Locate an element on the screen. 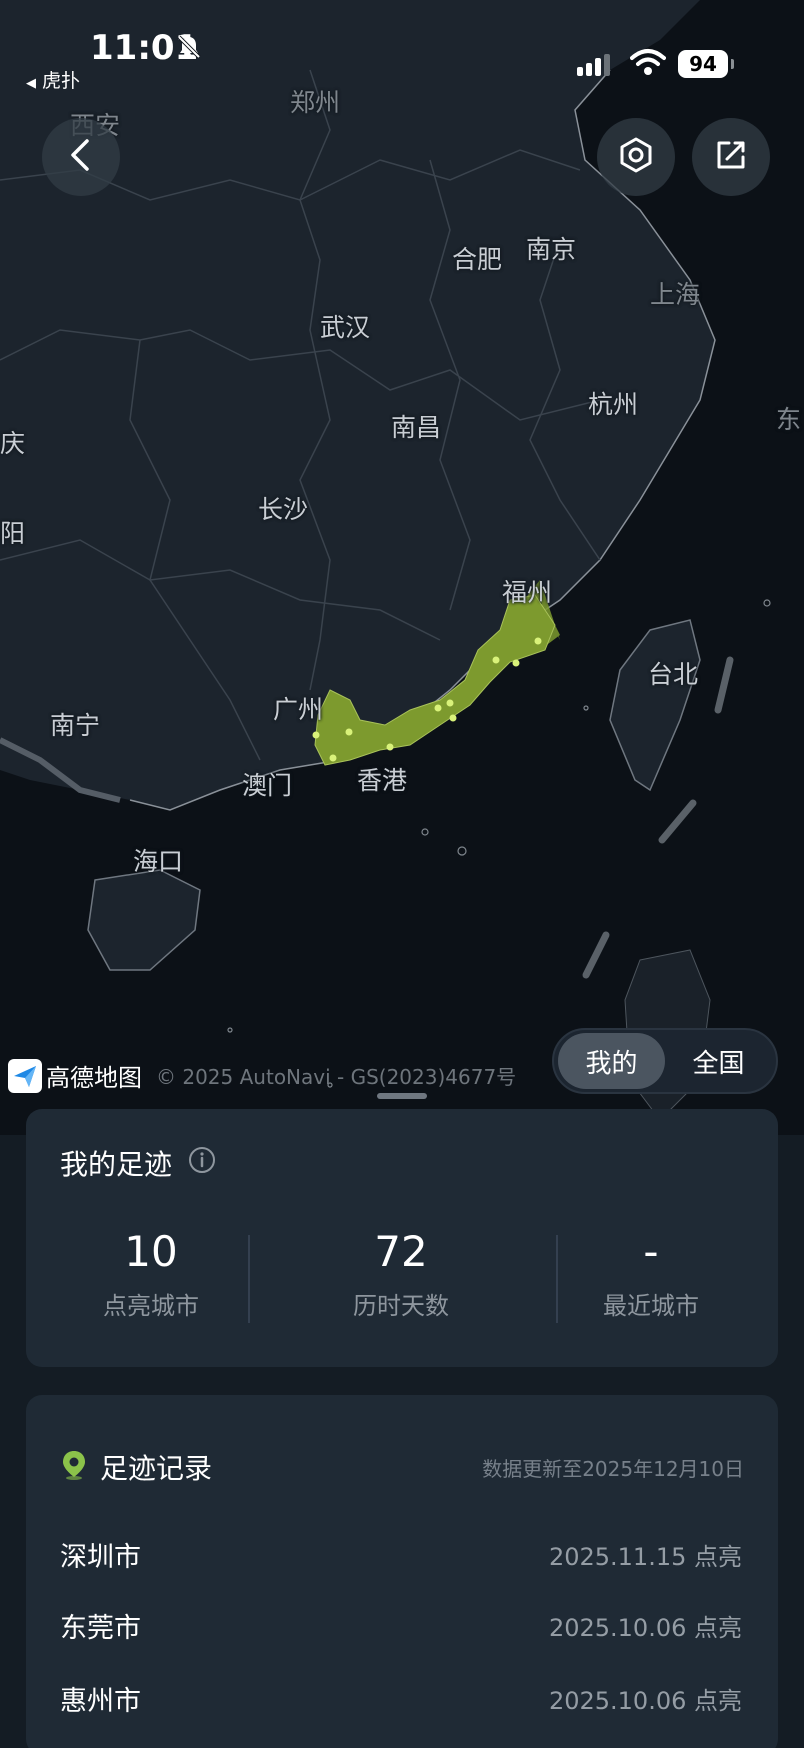 The image size is (804, 1748). toggle-mine: 我的 is located at coordinates (611, 1061).